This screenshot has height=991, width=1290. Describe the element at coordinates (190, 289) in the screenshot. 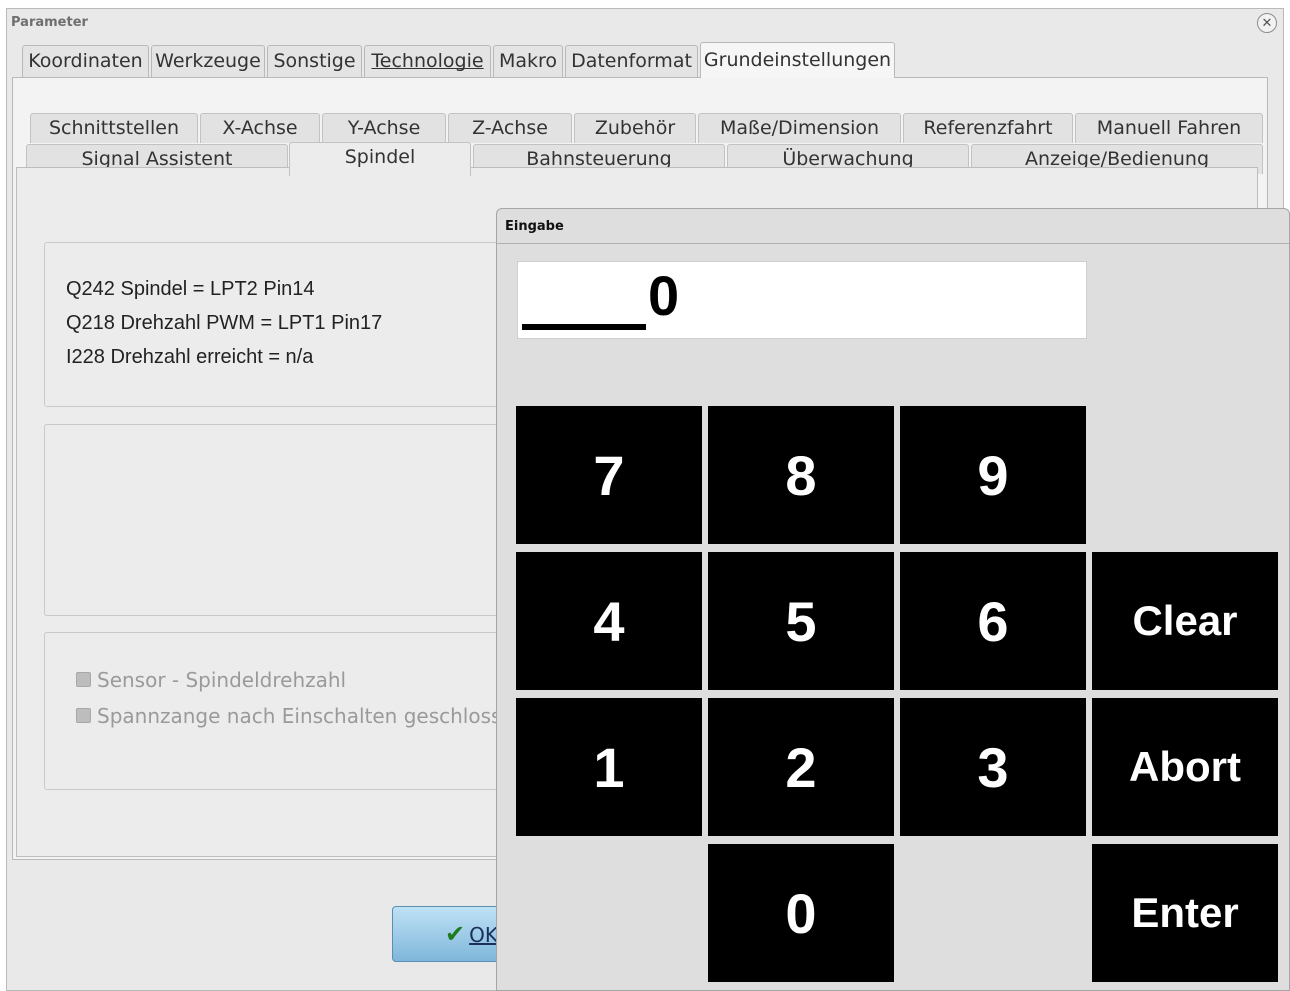

I see `signal-spindel: Q242 Spindel = LPT2 Pin14` at that location.